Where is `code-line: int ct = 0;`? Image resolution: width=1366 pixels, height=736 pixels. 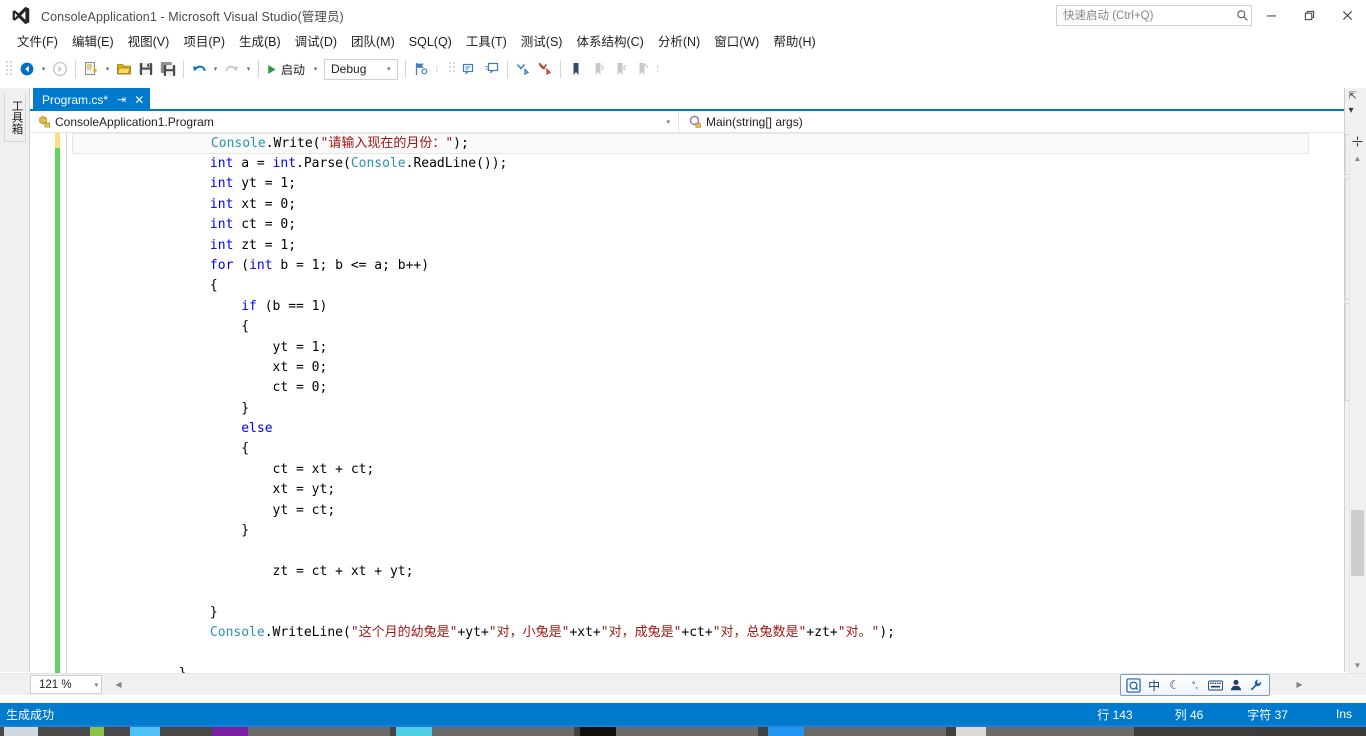
code-line: int ct = 0; is located at coordinates (709, 225).